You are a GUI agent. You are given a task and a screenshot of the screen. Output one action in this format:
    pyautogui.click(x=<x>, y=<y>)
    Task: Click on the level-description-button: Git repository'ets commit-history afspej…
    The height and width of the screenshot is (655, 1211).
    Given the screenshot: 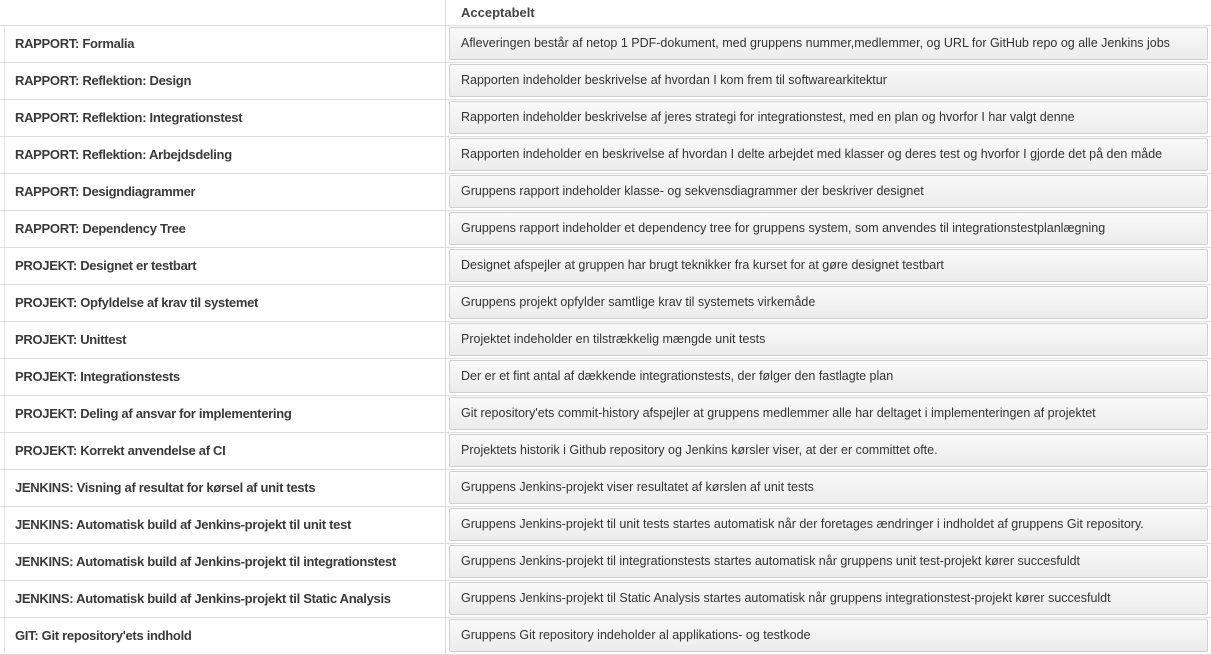 What is the action you would take?
    pyautogui.click(x=828, y=413)
    